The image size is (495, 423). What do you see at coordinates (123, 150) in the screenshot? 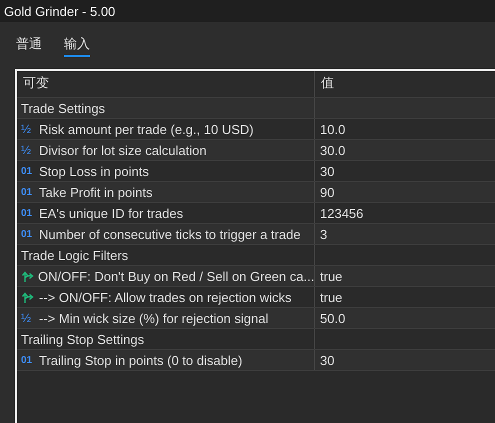
I see `parameter-name: Divisor for lot size calculation` at bounding box center [123, 150].